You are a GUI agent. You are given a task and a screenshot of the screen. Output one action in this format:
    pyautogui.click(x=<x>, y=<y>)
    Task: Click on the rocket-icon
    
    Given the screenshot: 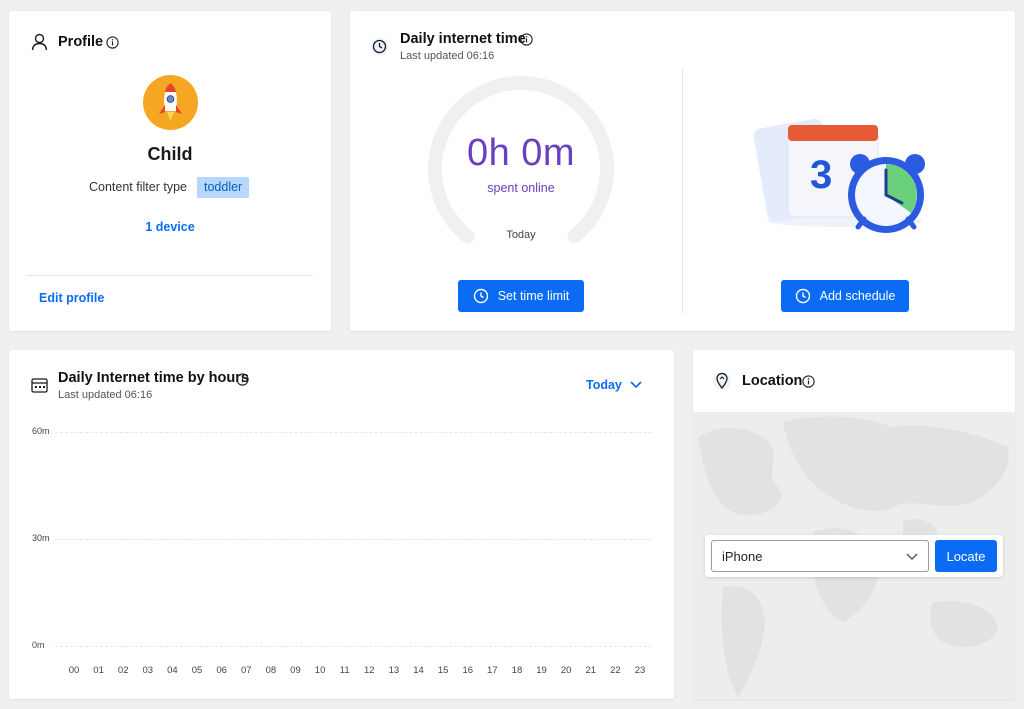 What is the action you would take?
    pyautogui.click(x=170, y=102)
    